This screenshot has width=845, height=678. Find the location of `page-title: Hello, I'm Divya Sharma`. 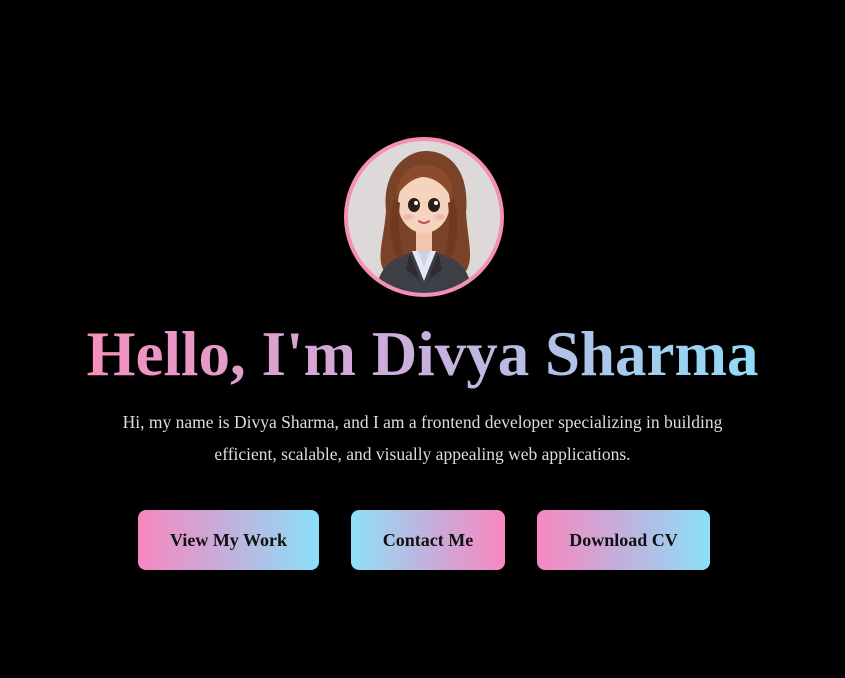

page-title: Hello, I'm Divya Sharma is located at coordinates (422, 354).